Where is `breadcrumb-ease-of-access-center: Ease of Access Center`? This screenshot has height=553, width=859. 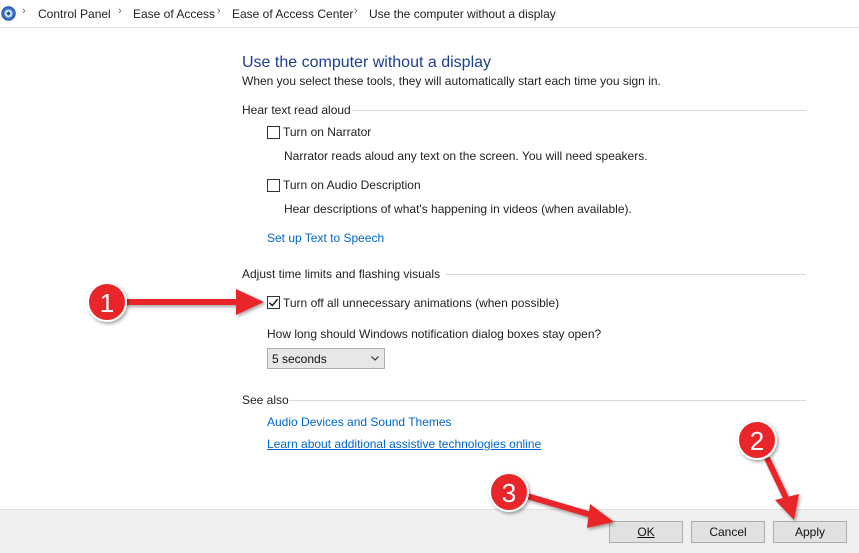
breadcrumb-ease-of-access-center: Ease of Access Center is located at coordinates (292, 14).